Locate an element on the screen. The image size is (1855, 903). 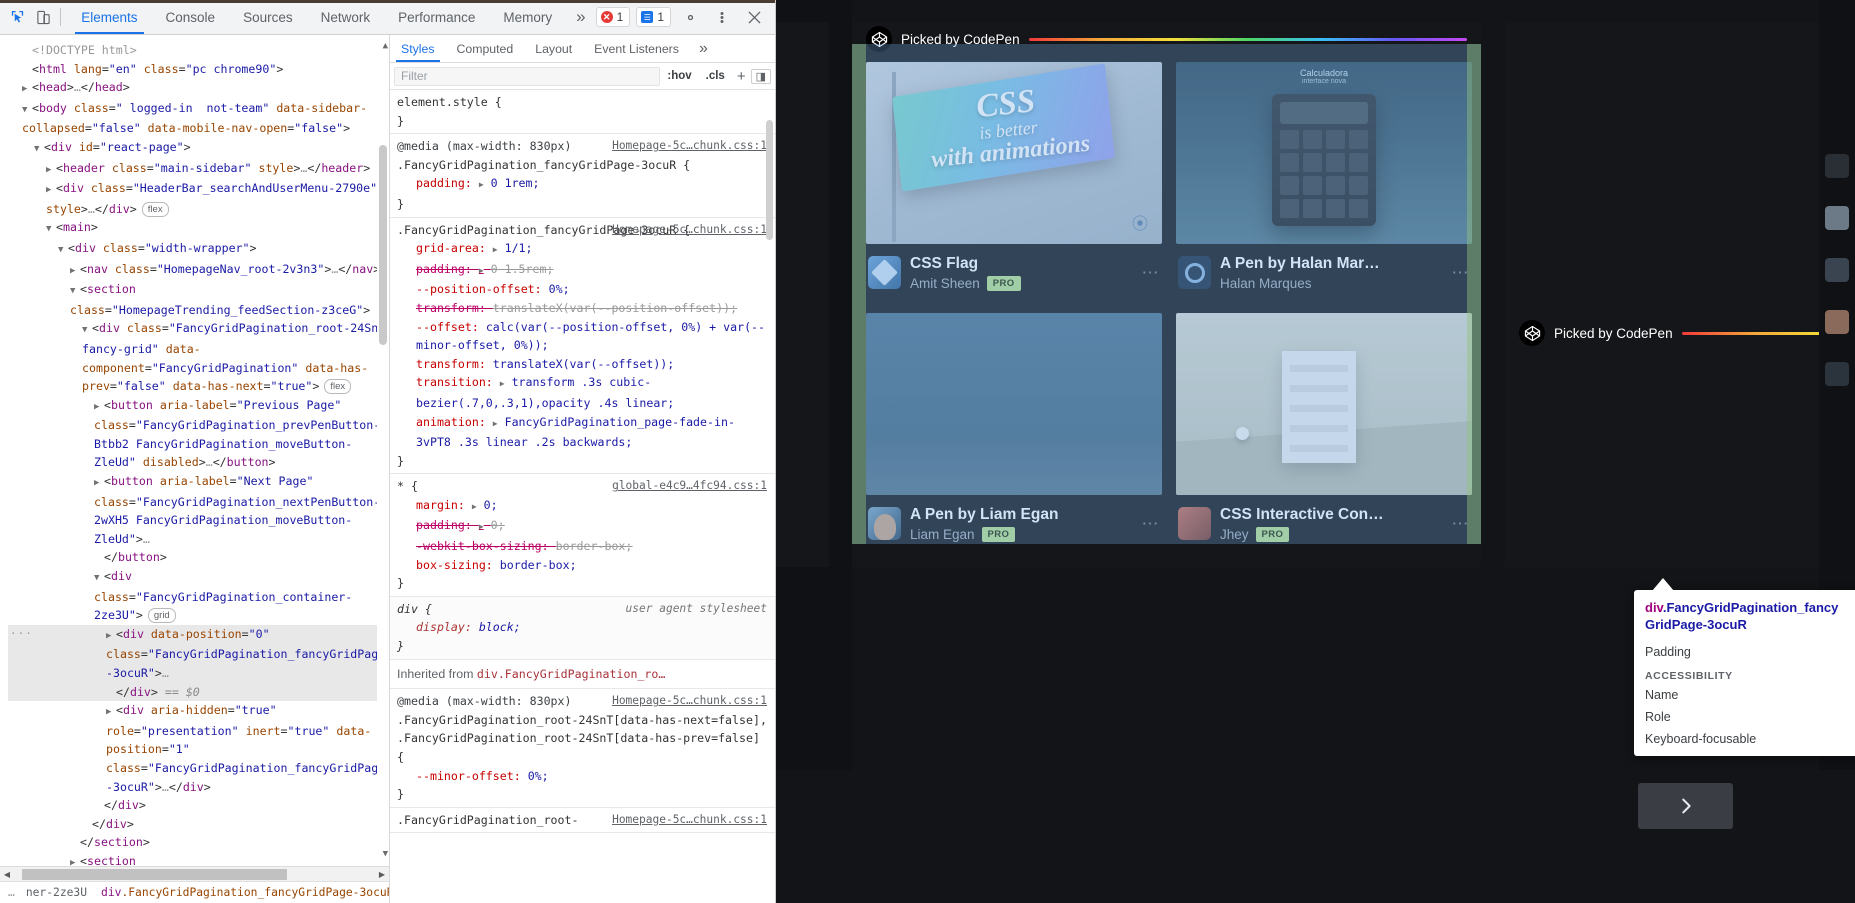
css-property: --position-offset: 0%; is located at coordinates (583, 289).